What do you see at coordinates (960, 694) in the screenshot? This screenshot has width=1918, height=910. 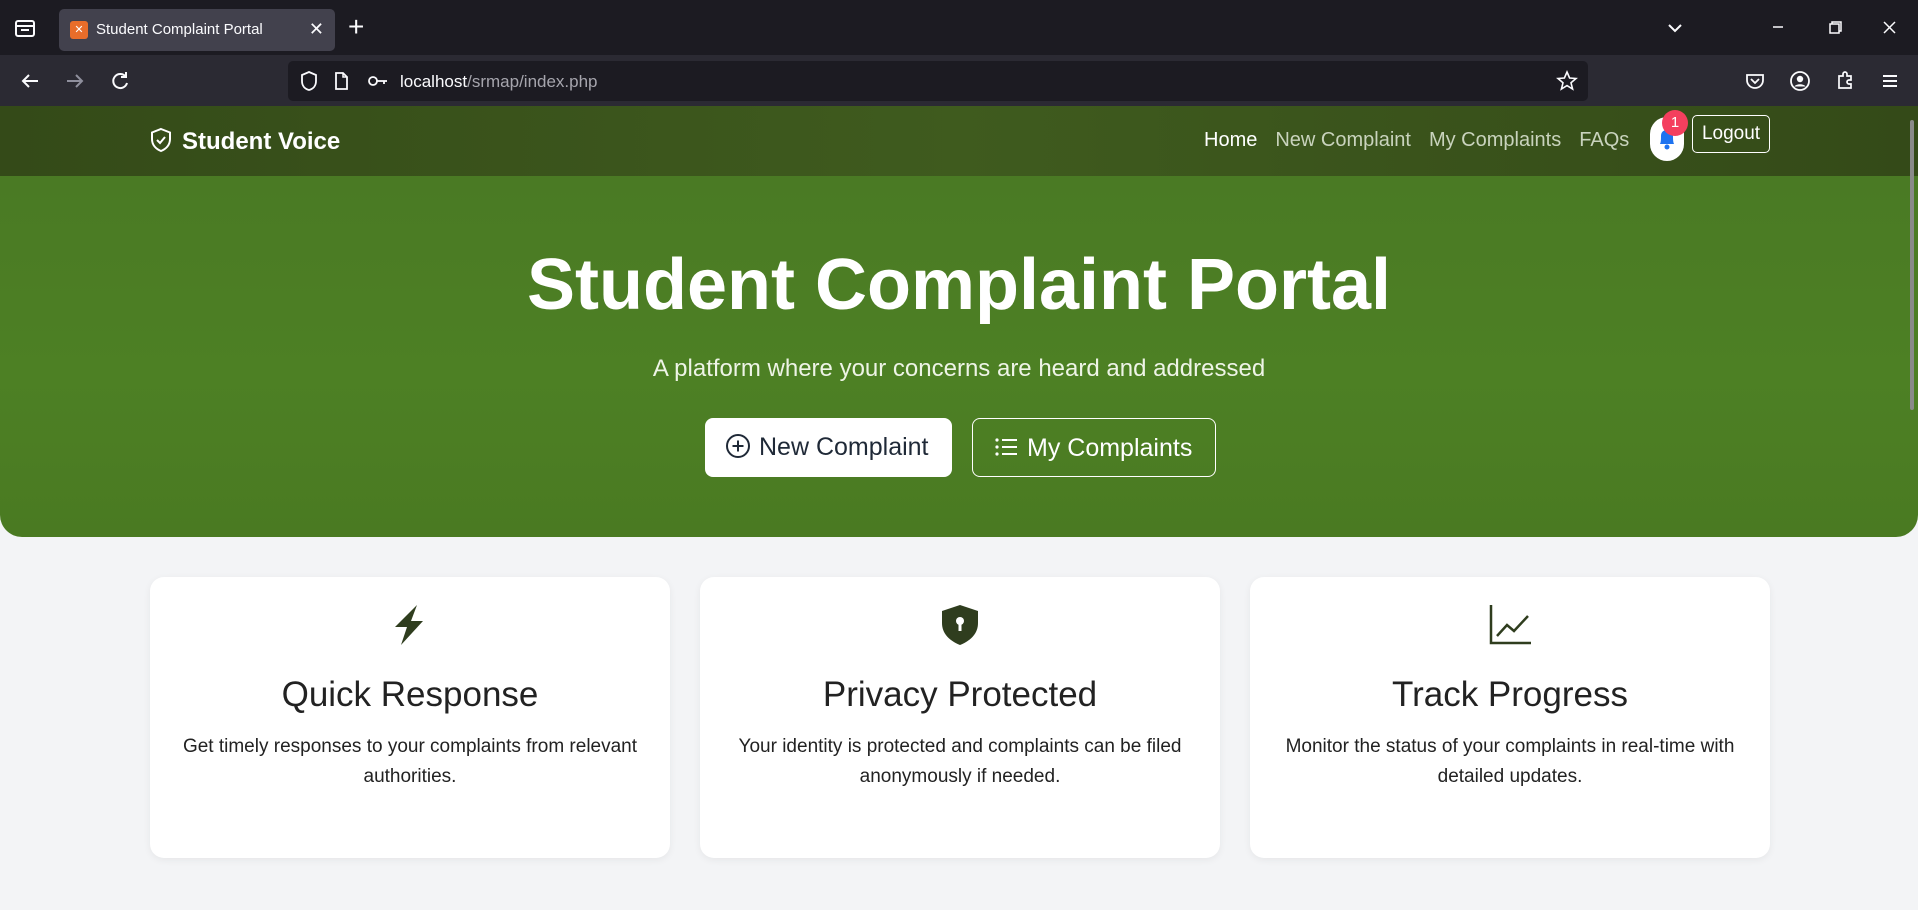 I see `feature-title: Privacy Protected` at bounding box center [960, 694].